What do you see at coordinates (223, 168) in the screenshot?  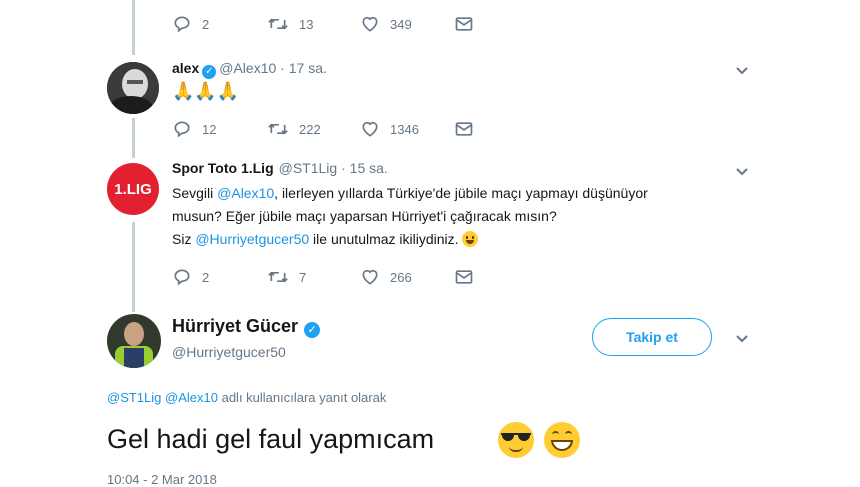 I see `display-name: Spor Toto 1.Lig` at bounding box center [223, 168].